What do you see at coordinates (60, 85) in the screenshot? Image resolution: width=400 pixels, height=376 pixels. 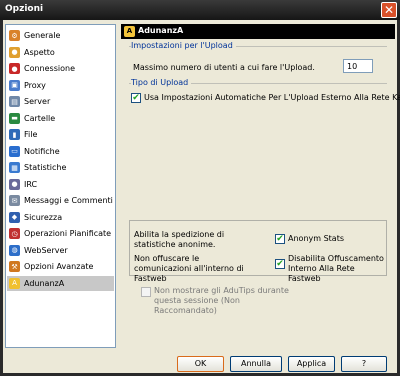 I see `sidebar-item-proxy: ▣ Proxy` at bounding box center [60, 85].